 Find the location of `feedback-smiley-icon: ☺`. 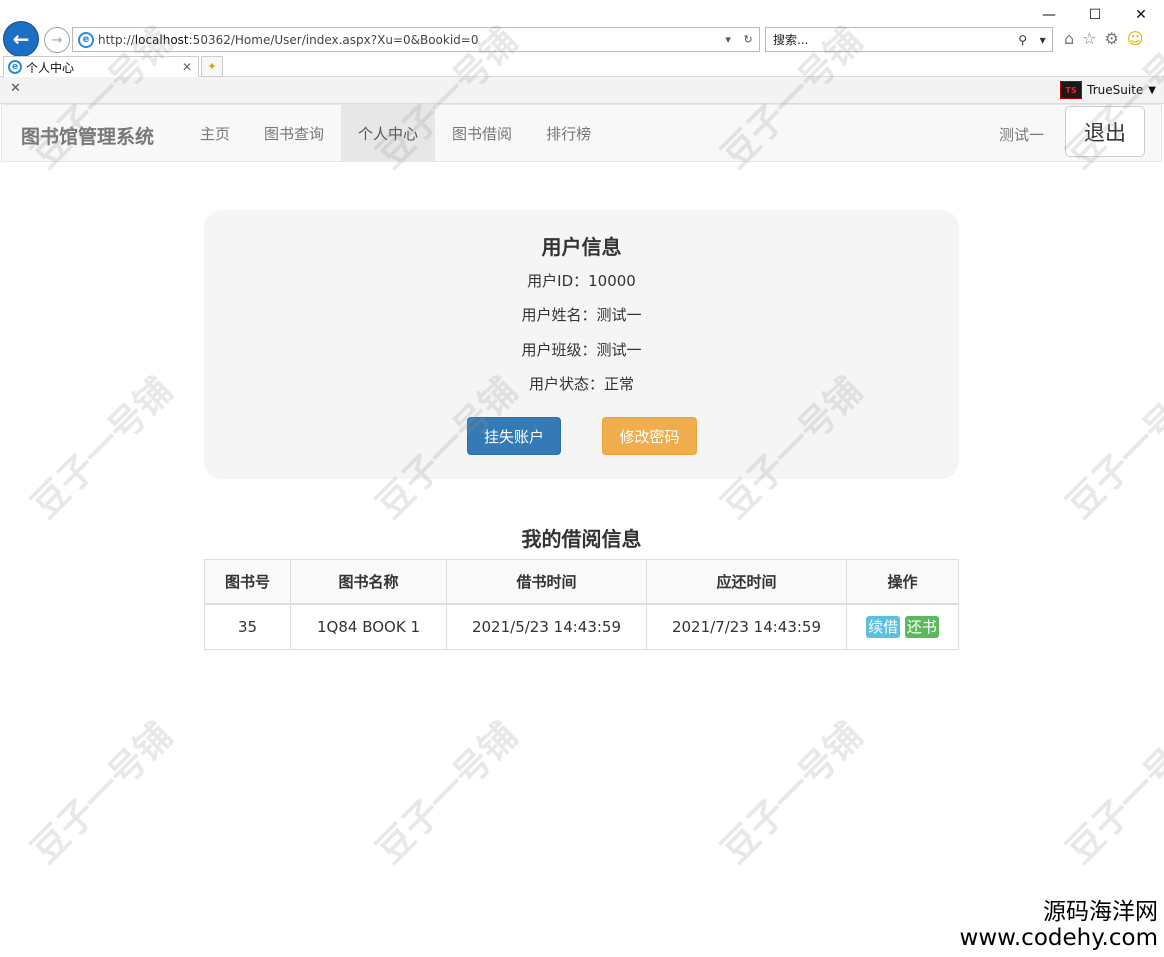

feedback-smiley-icon: ☺ is located at coordinates (1135, 38).